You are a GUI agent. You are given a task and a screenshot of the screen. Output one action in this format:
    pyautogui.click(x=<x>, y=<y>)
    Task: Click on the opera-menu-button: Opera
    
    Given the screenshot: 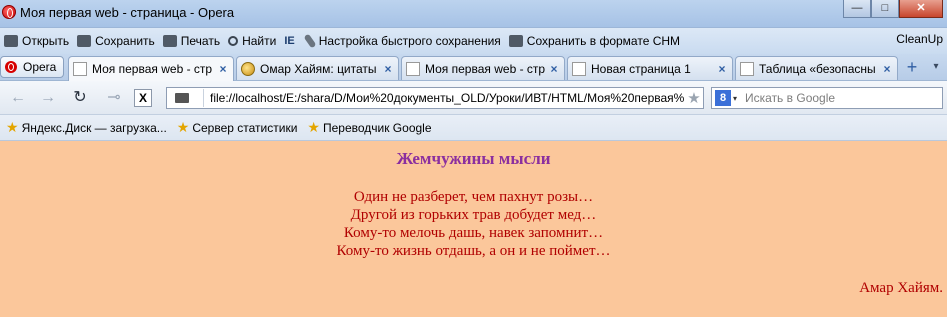 What is the action you would take?
    pyautogui.click(x=32, y=67)
    